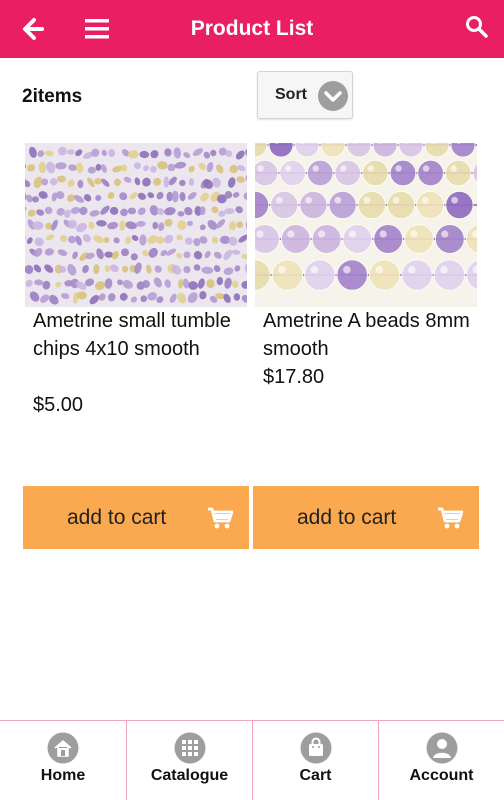 The width and height of the screenshot is (504, 800). I want to click on nav-home: Home, so click(63, 760).